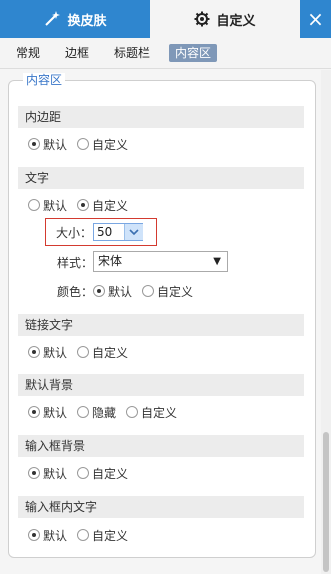 This screenshot has height=574, width=331. What do you see at coordinates (236, 21) in the screenshot?
I see `tab-customize-label: 自定义` at bounding box center [236, 21].